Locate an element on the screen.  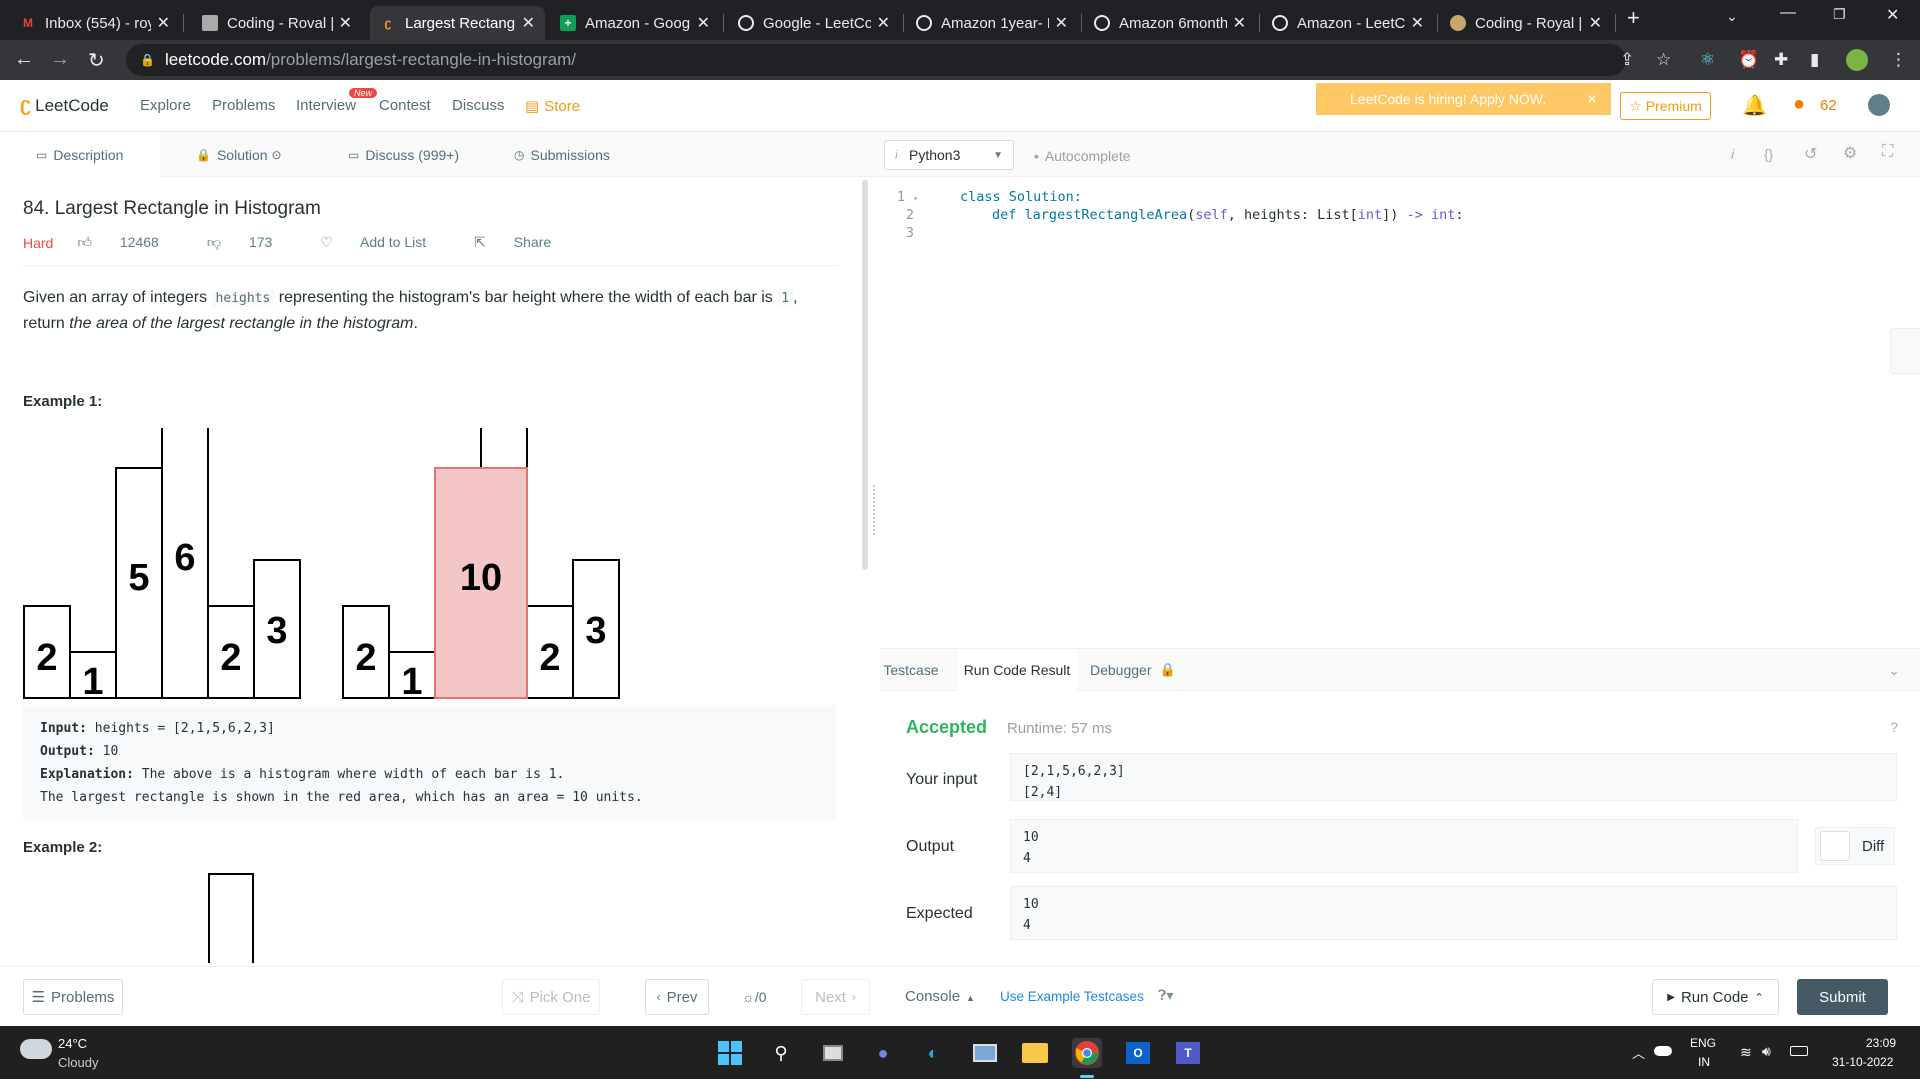
browser-tab: Amazon 6month ✕ is located at coordinates (1170, 23).